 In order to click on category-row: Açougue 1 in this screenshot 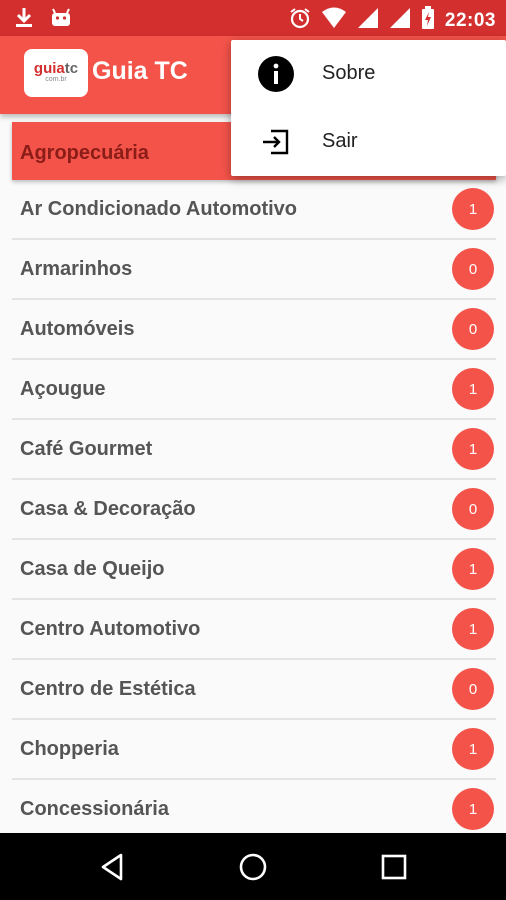, I will do `click(254, 390)`.